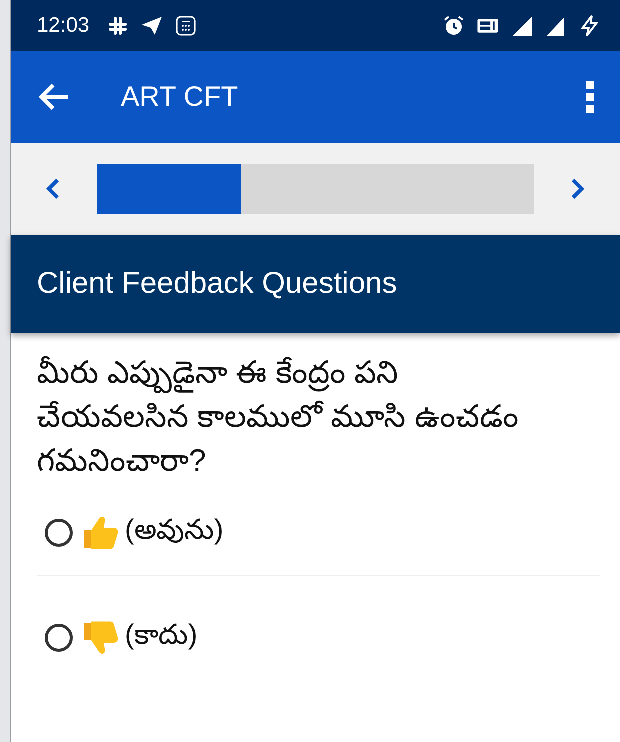  Describe the element at coordinates (217, 284) in the screenshot. I see `section-title: Client Feedback Questions` at that location.